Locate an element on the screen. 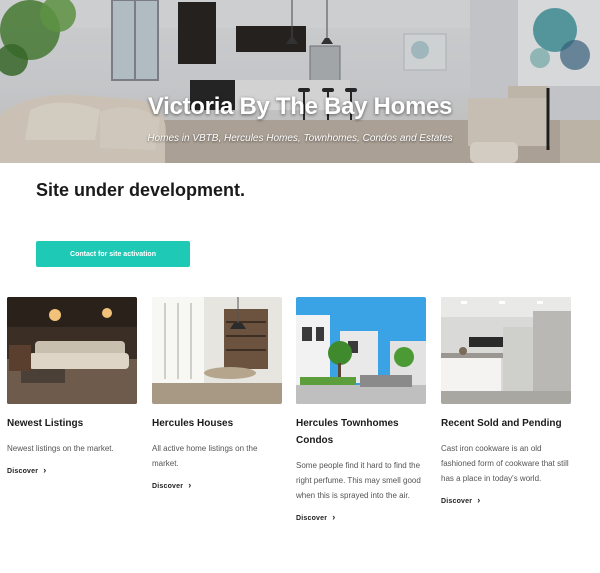 This screenshot has height=573, width=600. newest-listings-image is located at coordinates (72, 350).